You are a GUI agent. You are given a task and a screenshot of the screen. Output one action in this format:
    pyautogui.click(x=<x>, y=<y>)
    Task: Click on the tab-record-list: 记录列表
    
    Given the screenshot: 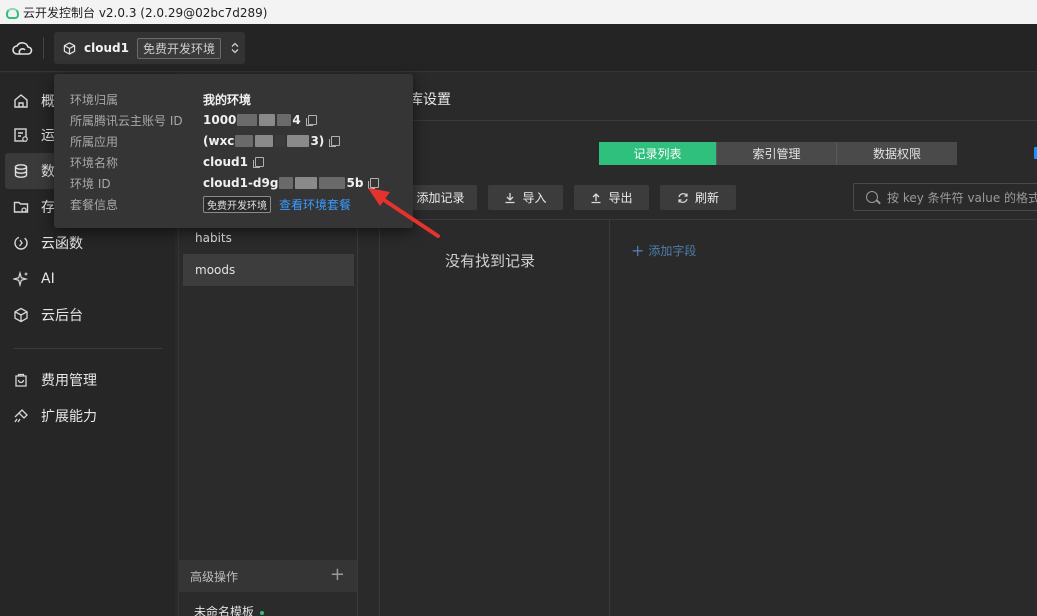 What is the action you would take?
    pyautogui.click(x=658, y=153)
    